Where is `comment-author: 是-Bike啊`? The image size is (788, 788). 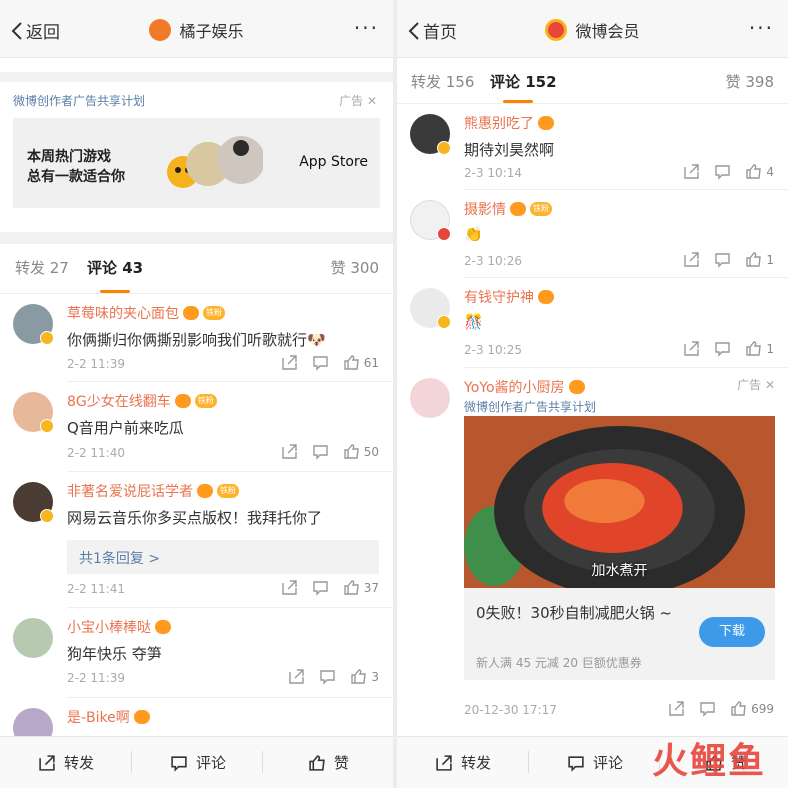
comment-author: 是-Bike啊 is located at coordinates (108, 717).